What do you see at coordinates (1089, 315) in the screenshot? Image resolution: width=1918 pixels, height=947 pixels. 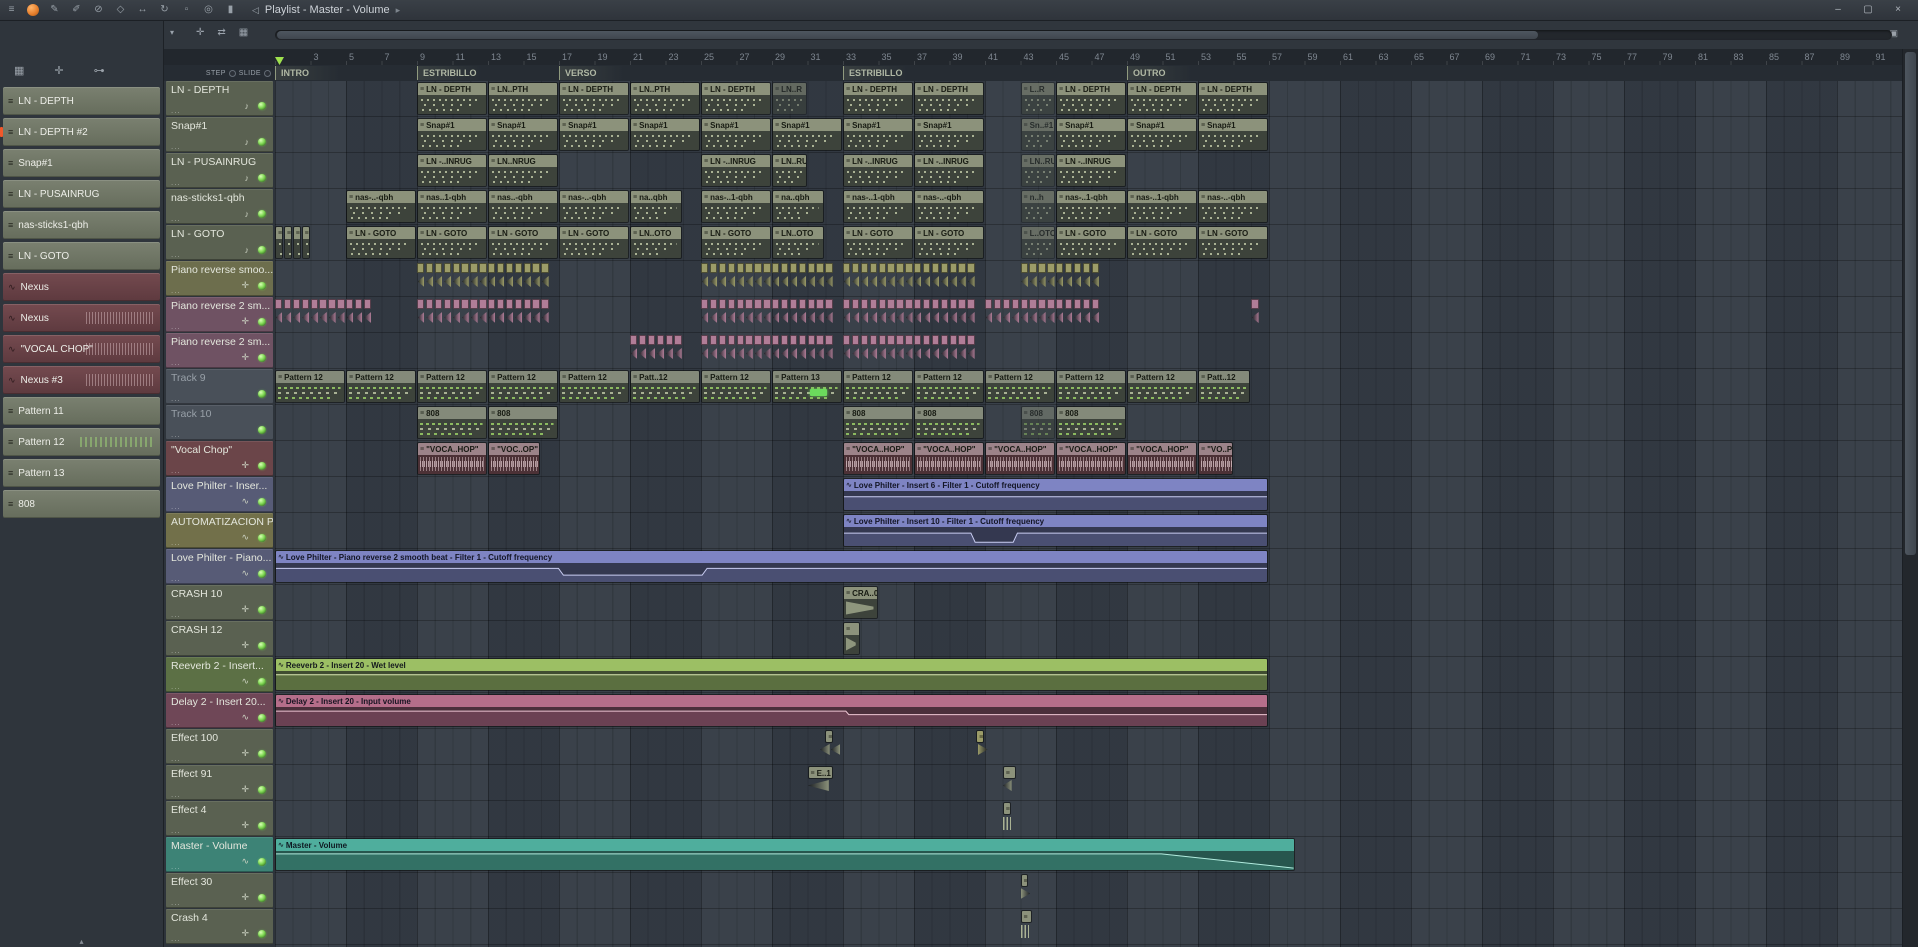 I see `track-lane` at bounding box center [1089, 315].